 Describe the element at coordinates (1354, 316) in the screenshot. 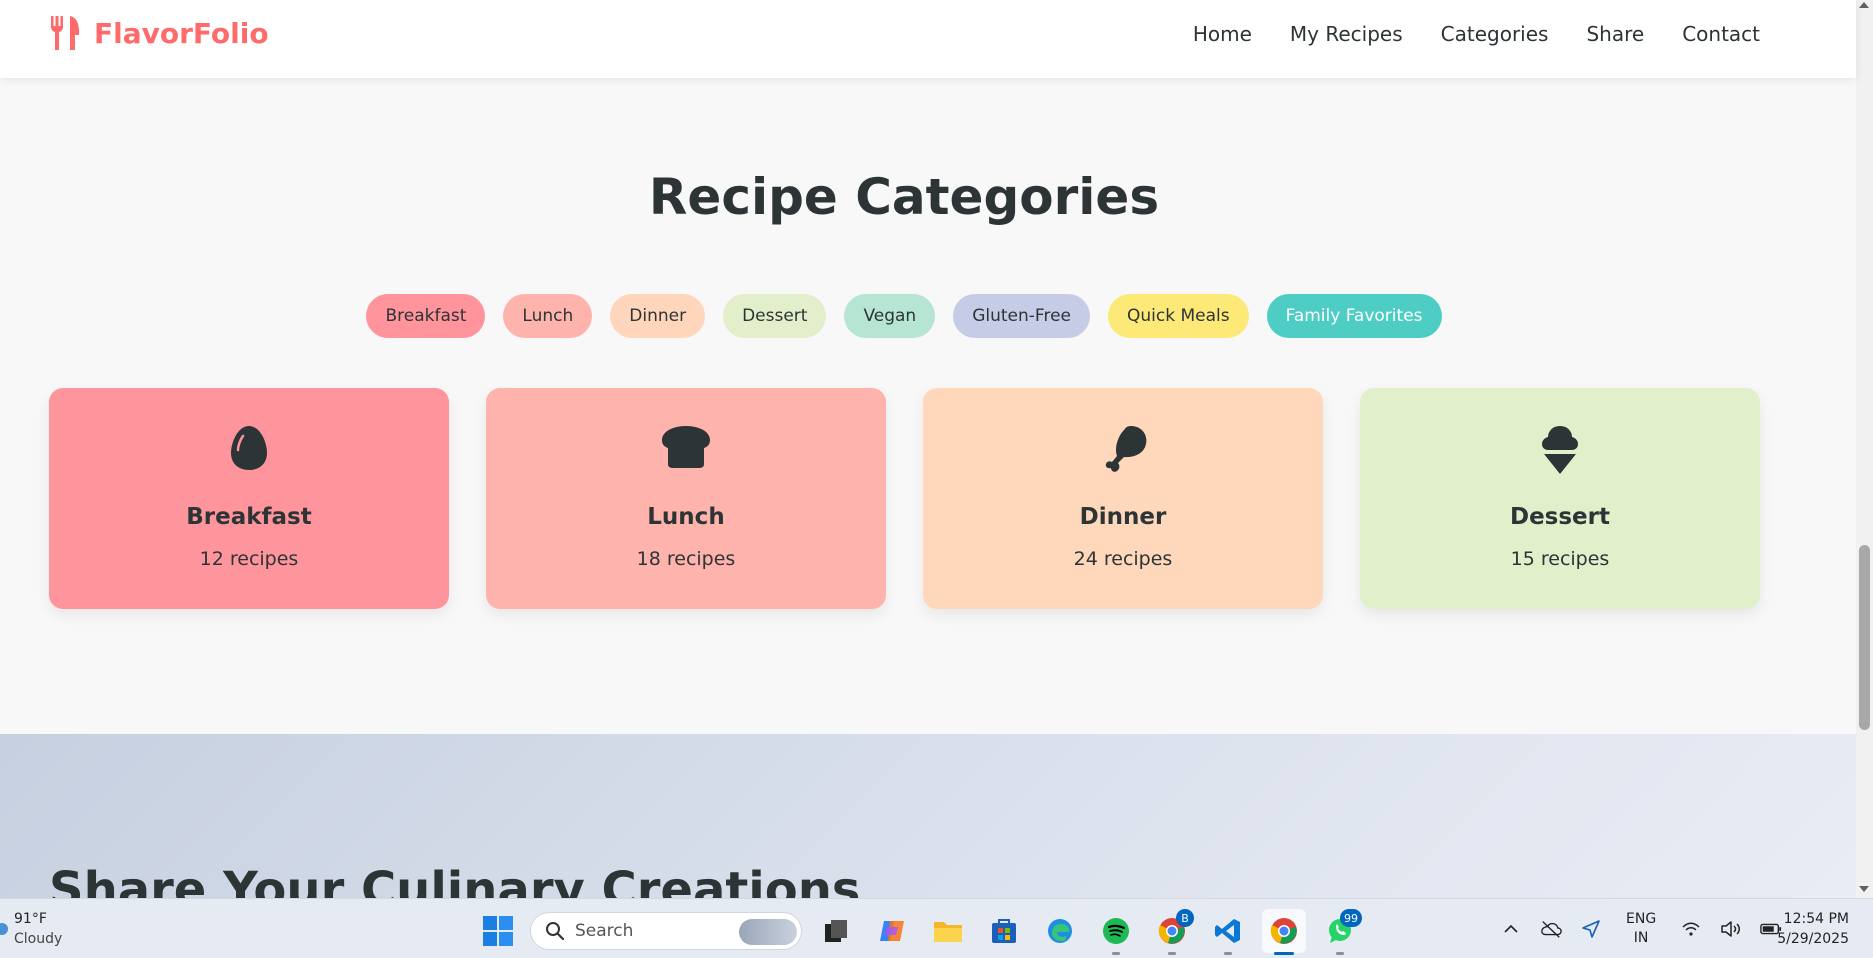

I see `pill-family-favorites: Family Favorites` at that location.